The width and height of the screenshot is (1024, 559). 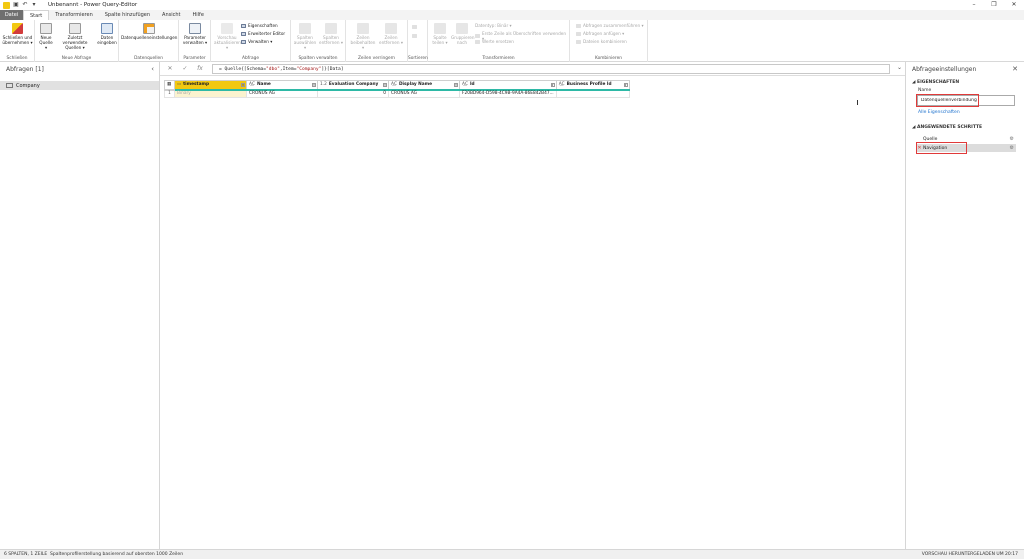 I want to click on group-reduce-rows-label: Zeilen verringern, so click(x=376, y=58).